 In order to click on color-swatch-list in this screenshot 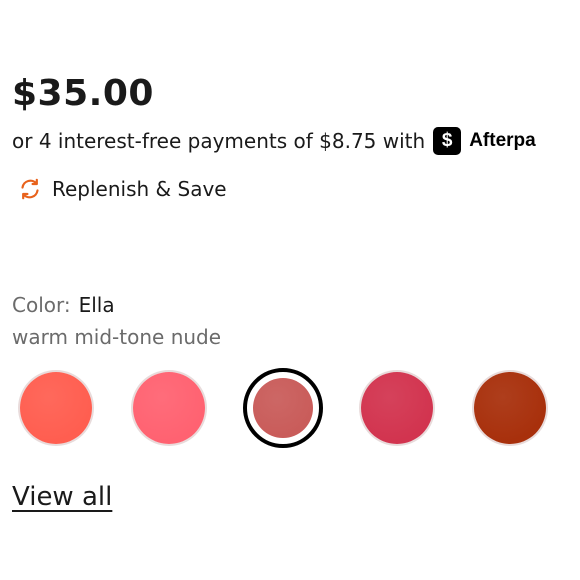, I will do `click(290, 408)`.